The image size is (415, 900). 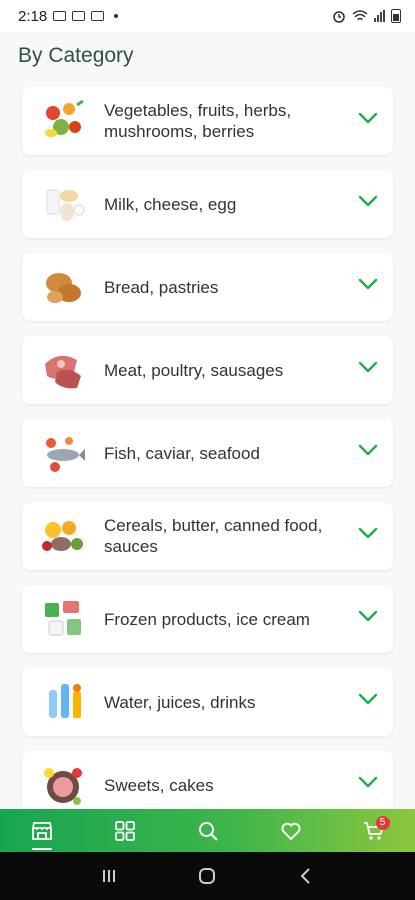 I want to click on bread-icon, so click(x=63, y=288).